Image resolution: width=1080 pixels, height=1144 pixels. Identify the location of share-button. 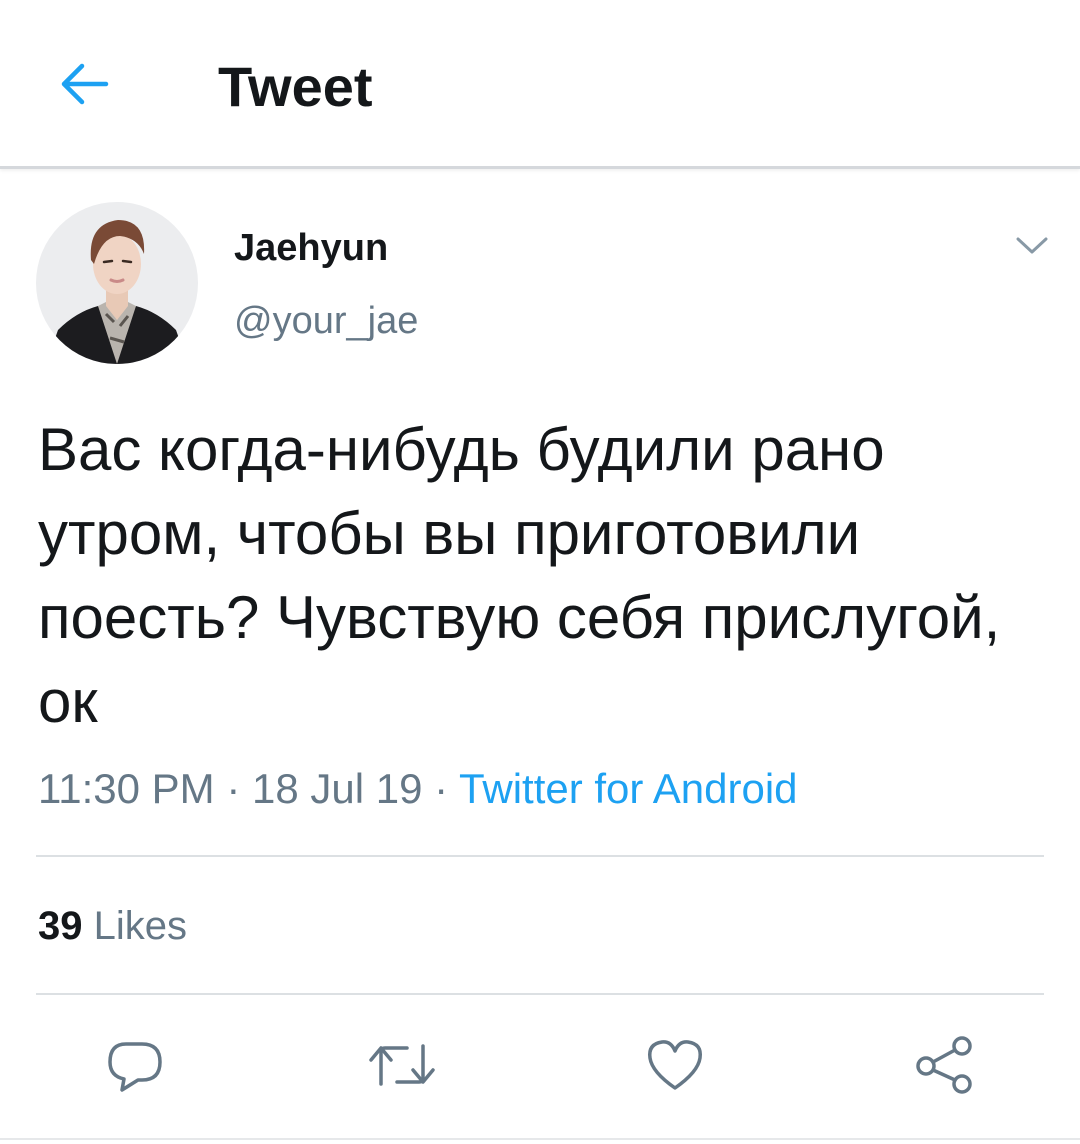
(945, 1065).